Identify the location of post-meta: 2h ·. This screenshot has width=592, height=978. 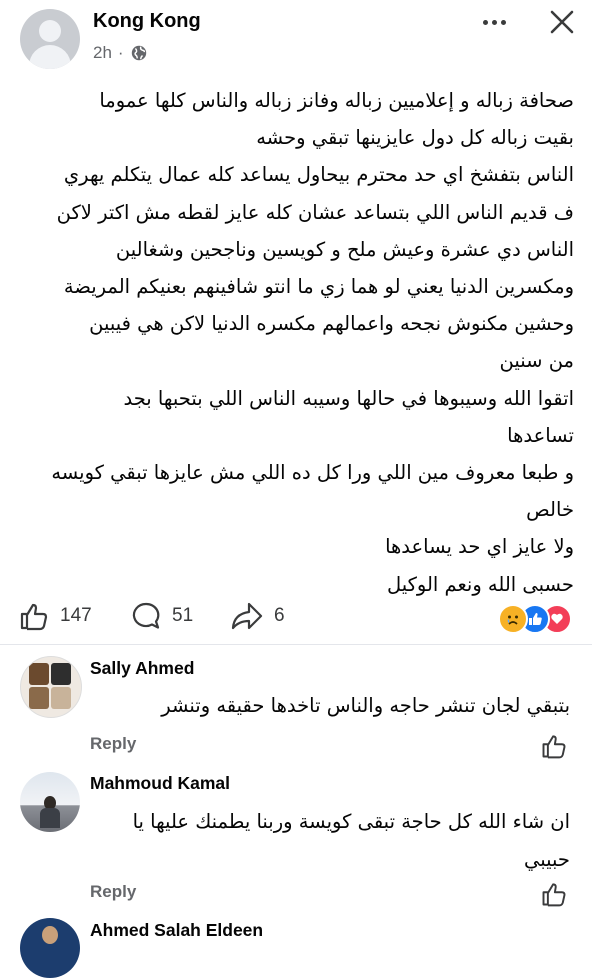
(120, 53).